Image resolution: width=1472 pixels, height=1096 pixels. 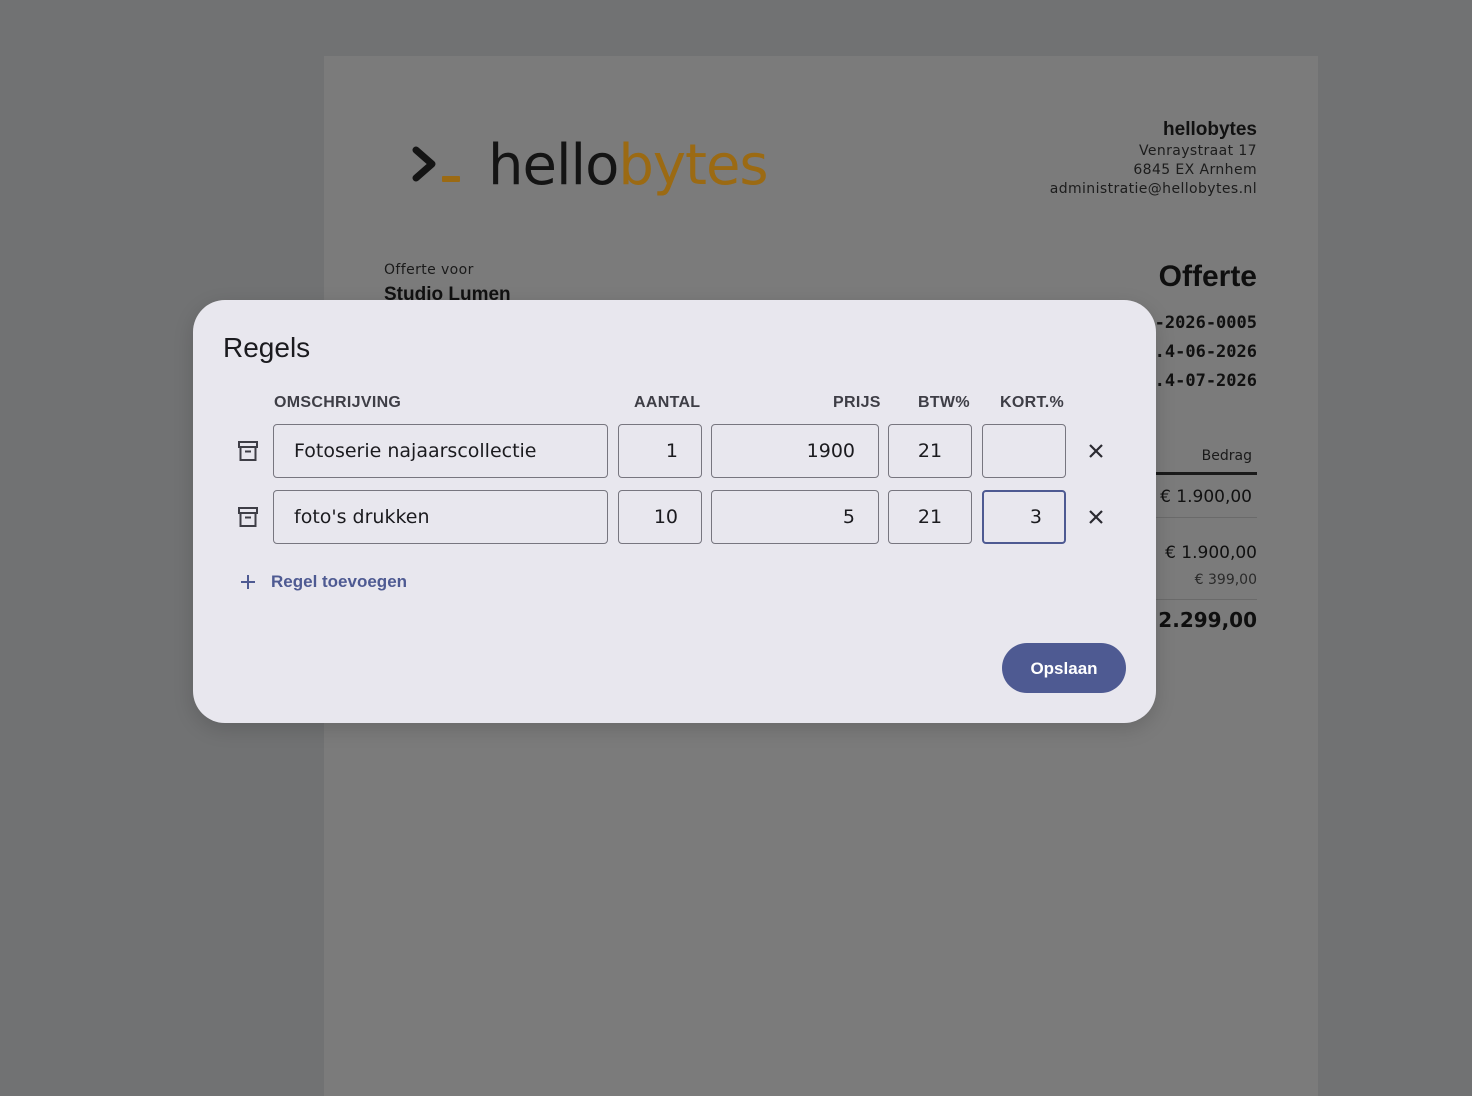 What do you see at coordinates (1153, 189) in the screenshot?
I see `company-email: administratie@hellobytes.nl` at bounding box center [1153, 189].